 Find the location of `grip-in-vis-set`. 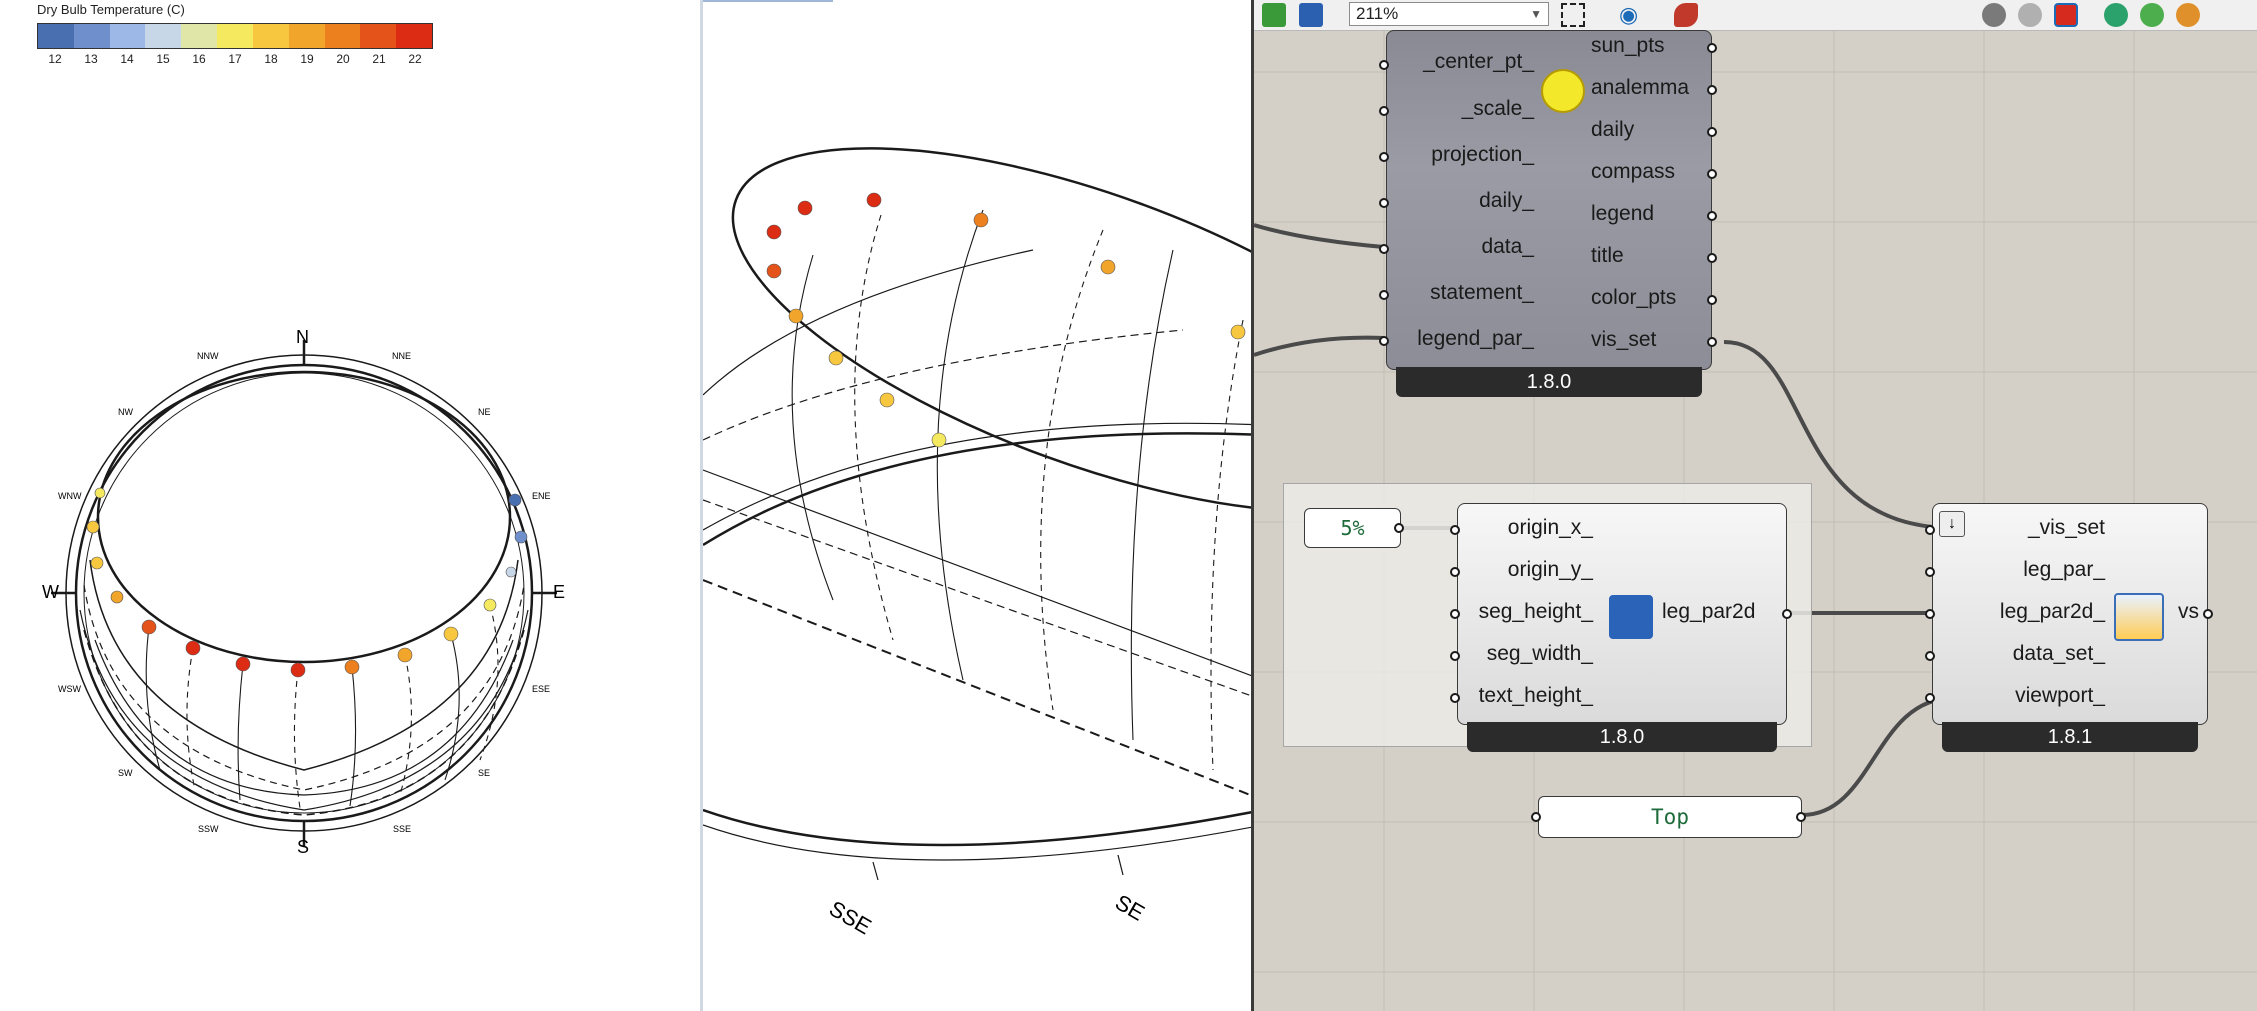

grip-in-vis-set is located at coordinates (1930, 530).